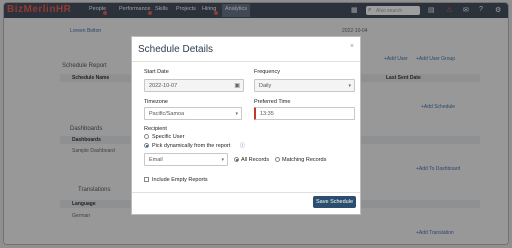  Describe the element at coordinates (146, 179) in the screenshot. I see `include-empty-checkbox` at that location.